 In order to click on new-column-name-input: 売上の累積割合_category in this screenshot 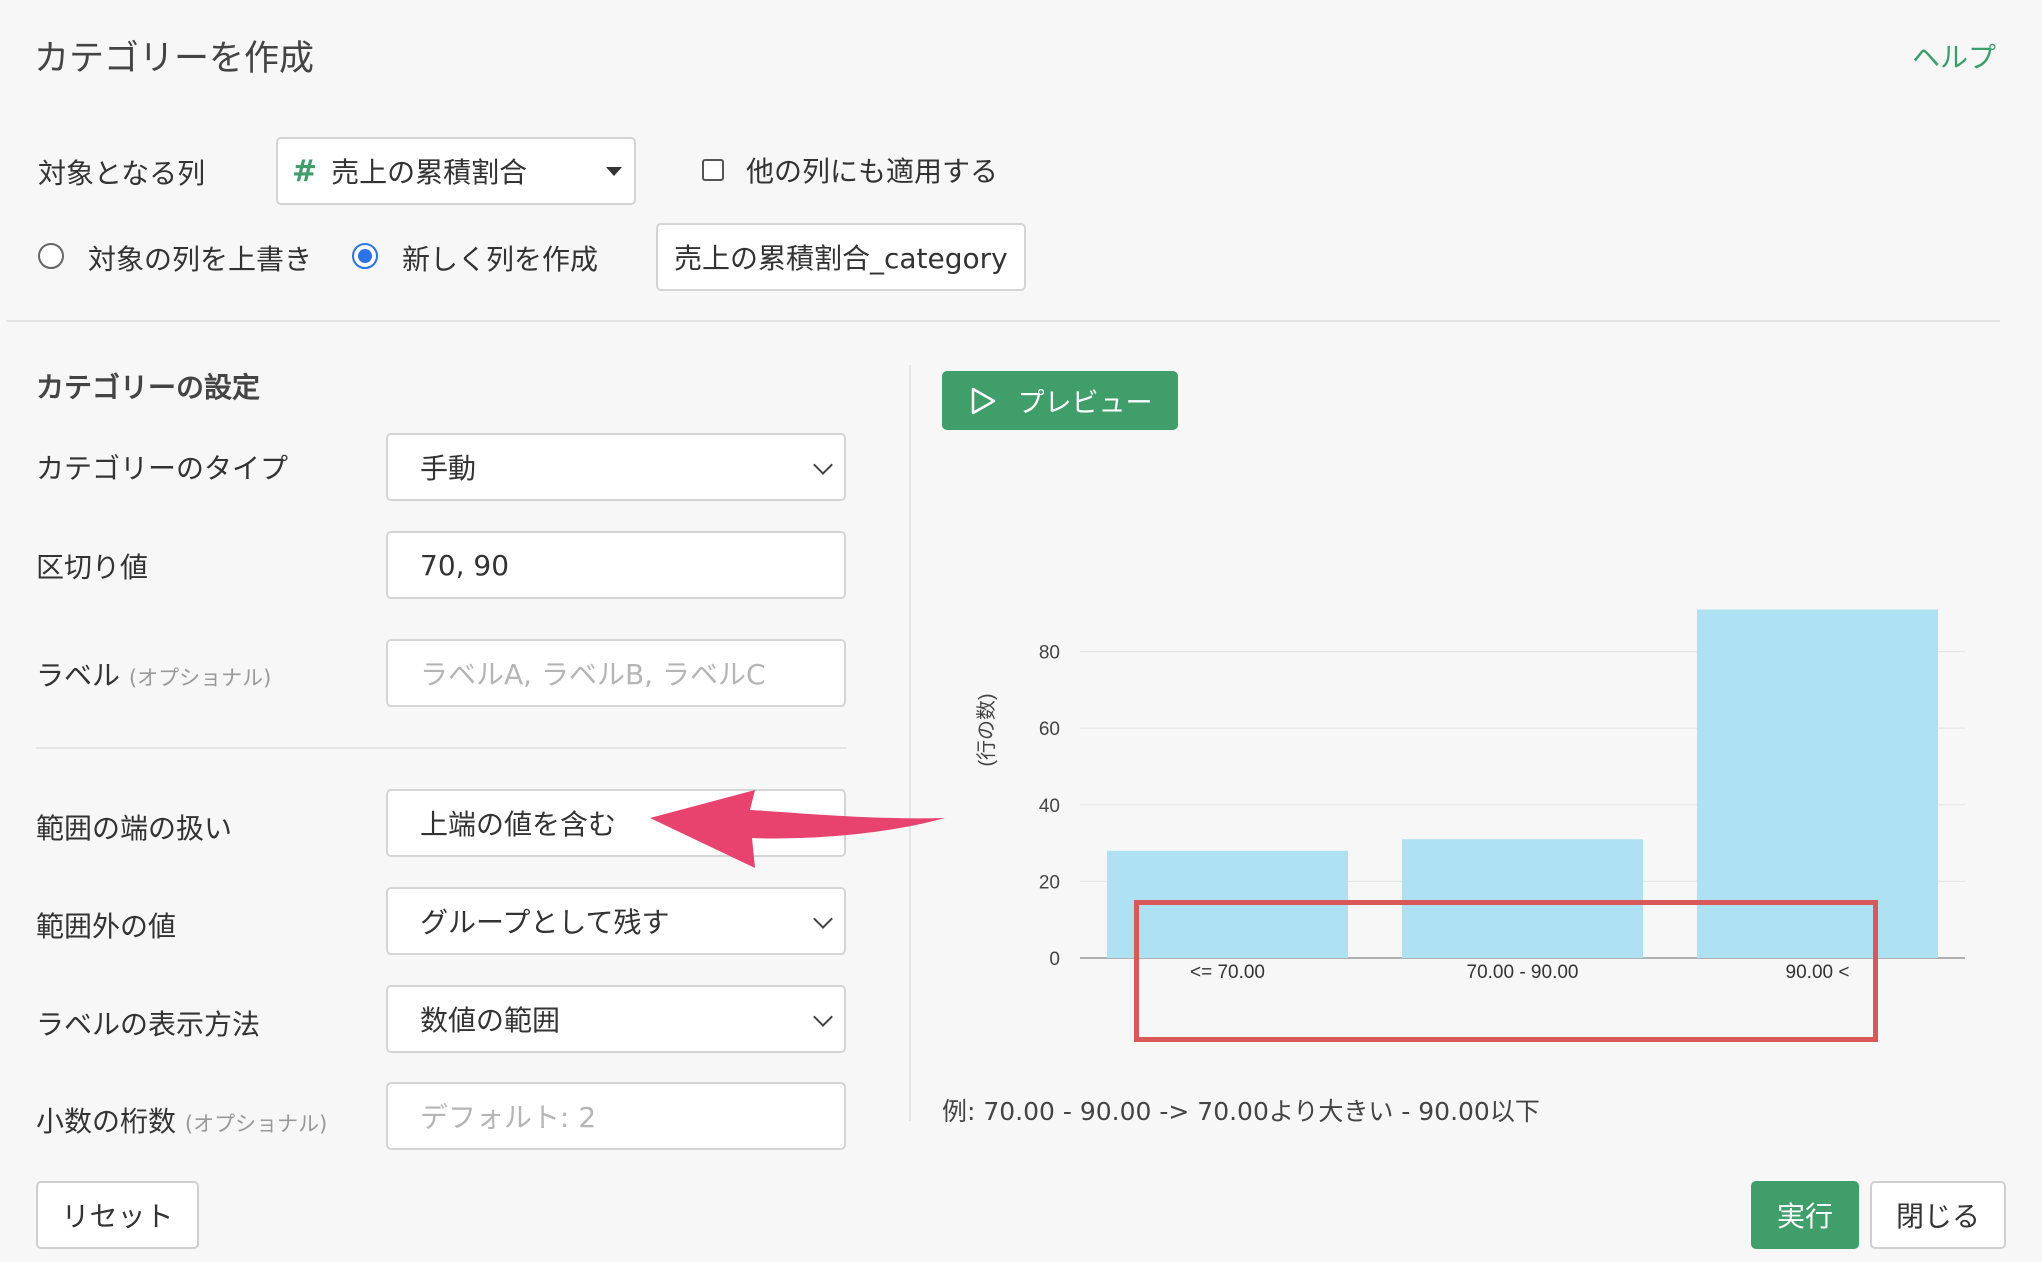, I will do `click(841, 257)`.